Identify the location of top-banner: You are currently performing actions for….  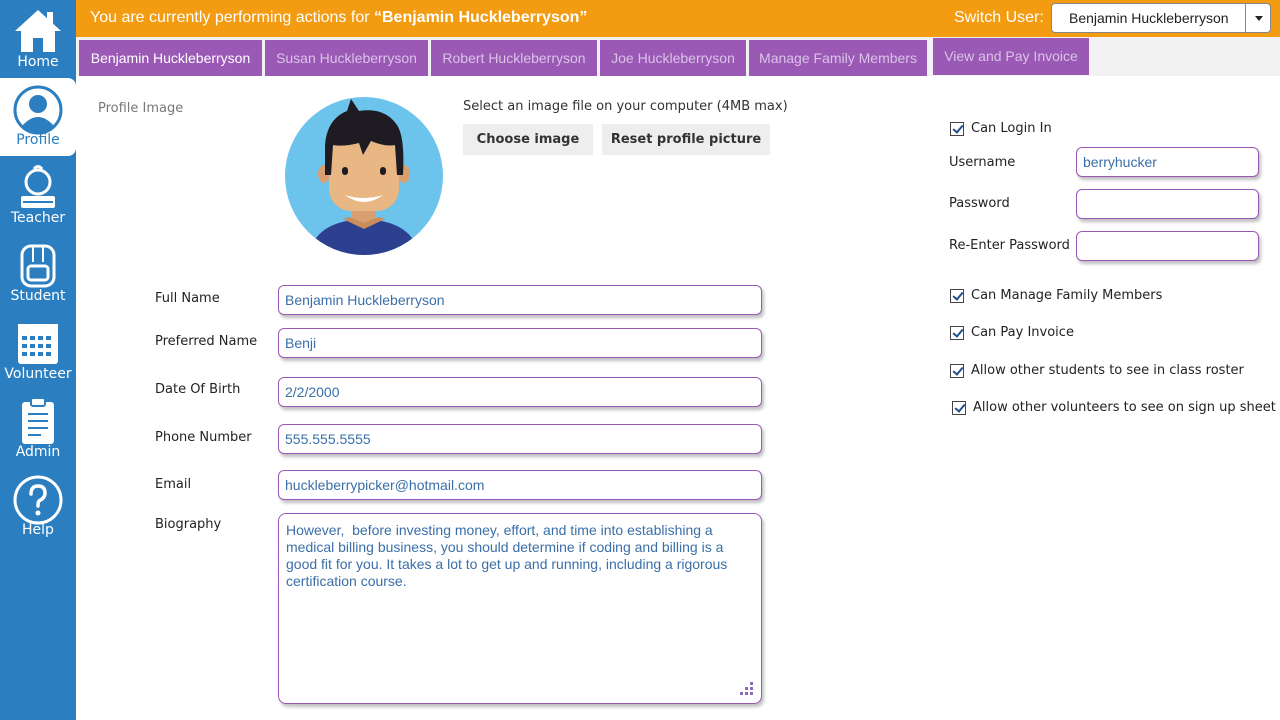
(678, 18).